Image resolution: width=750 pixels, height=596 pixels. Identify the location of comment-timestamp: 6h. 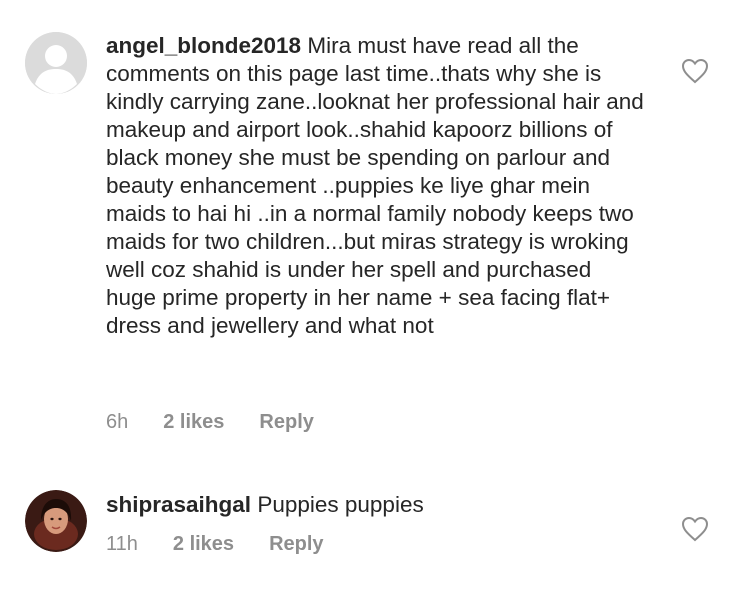
(117, 422).